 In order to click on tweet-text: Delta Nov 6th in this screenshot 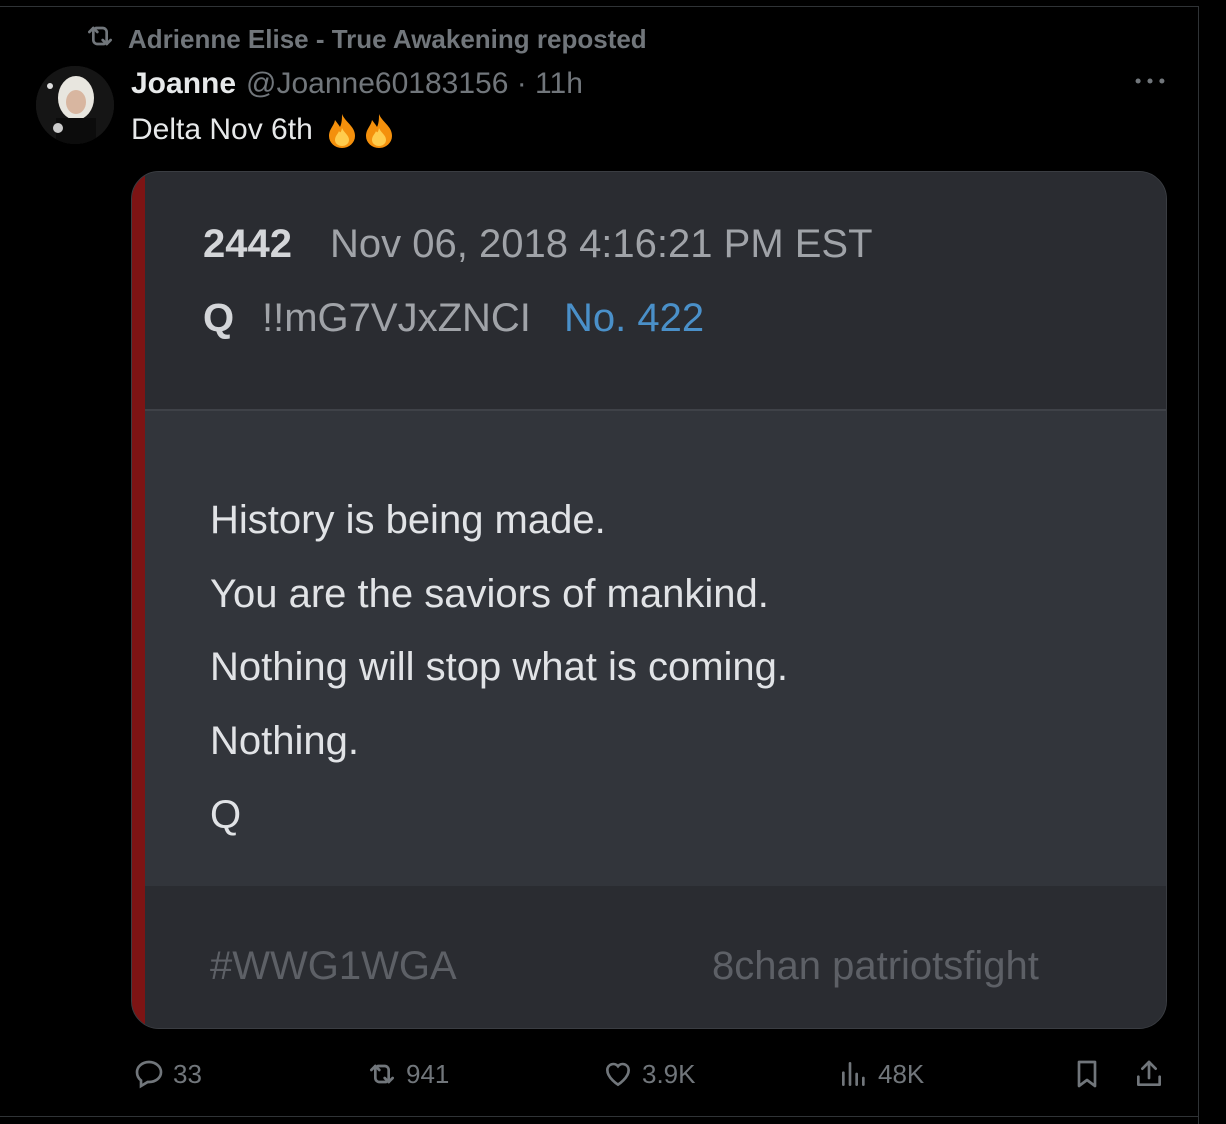, I will do `click(263, 130)`.